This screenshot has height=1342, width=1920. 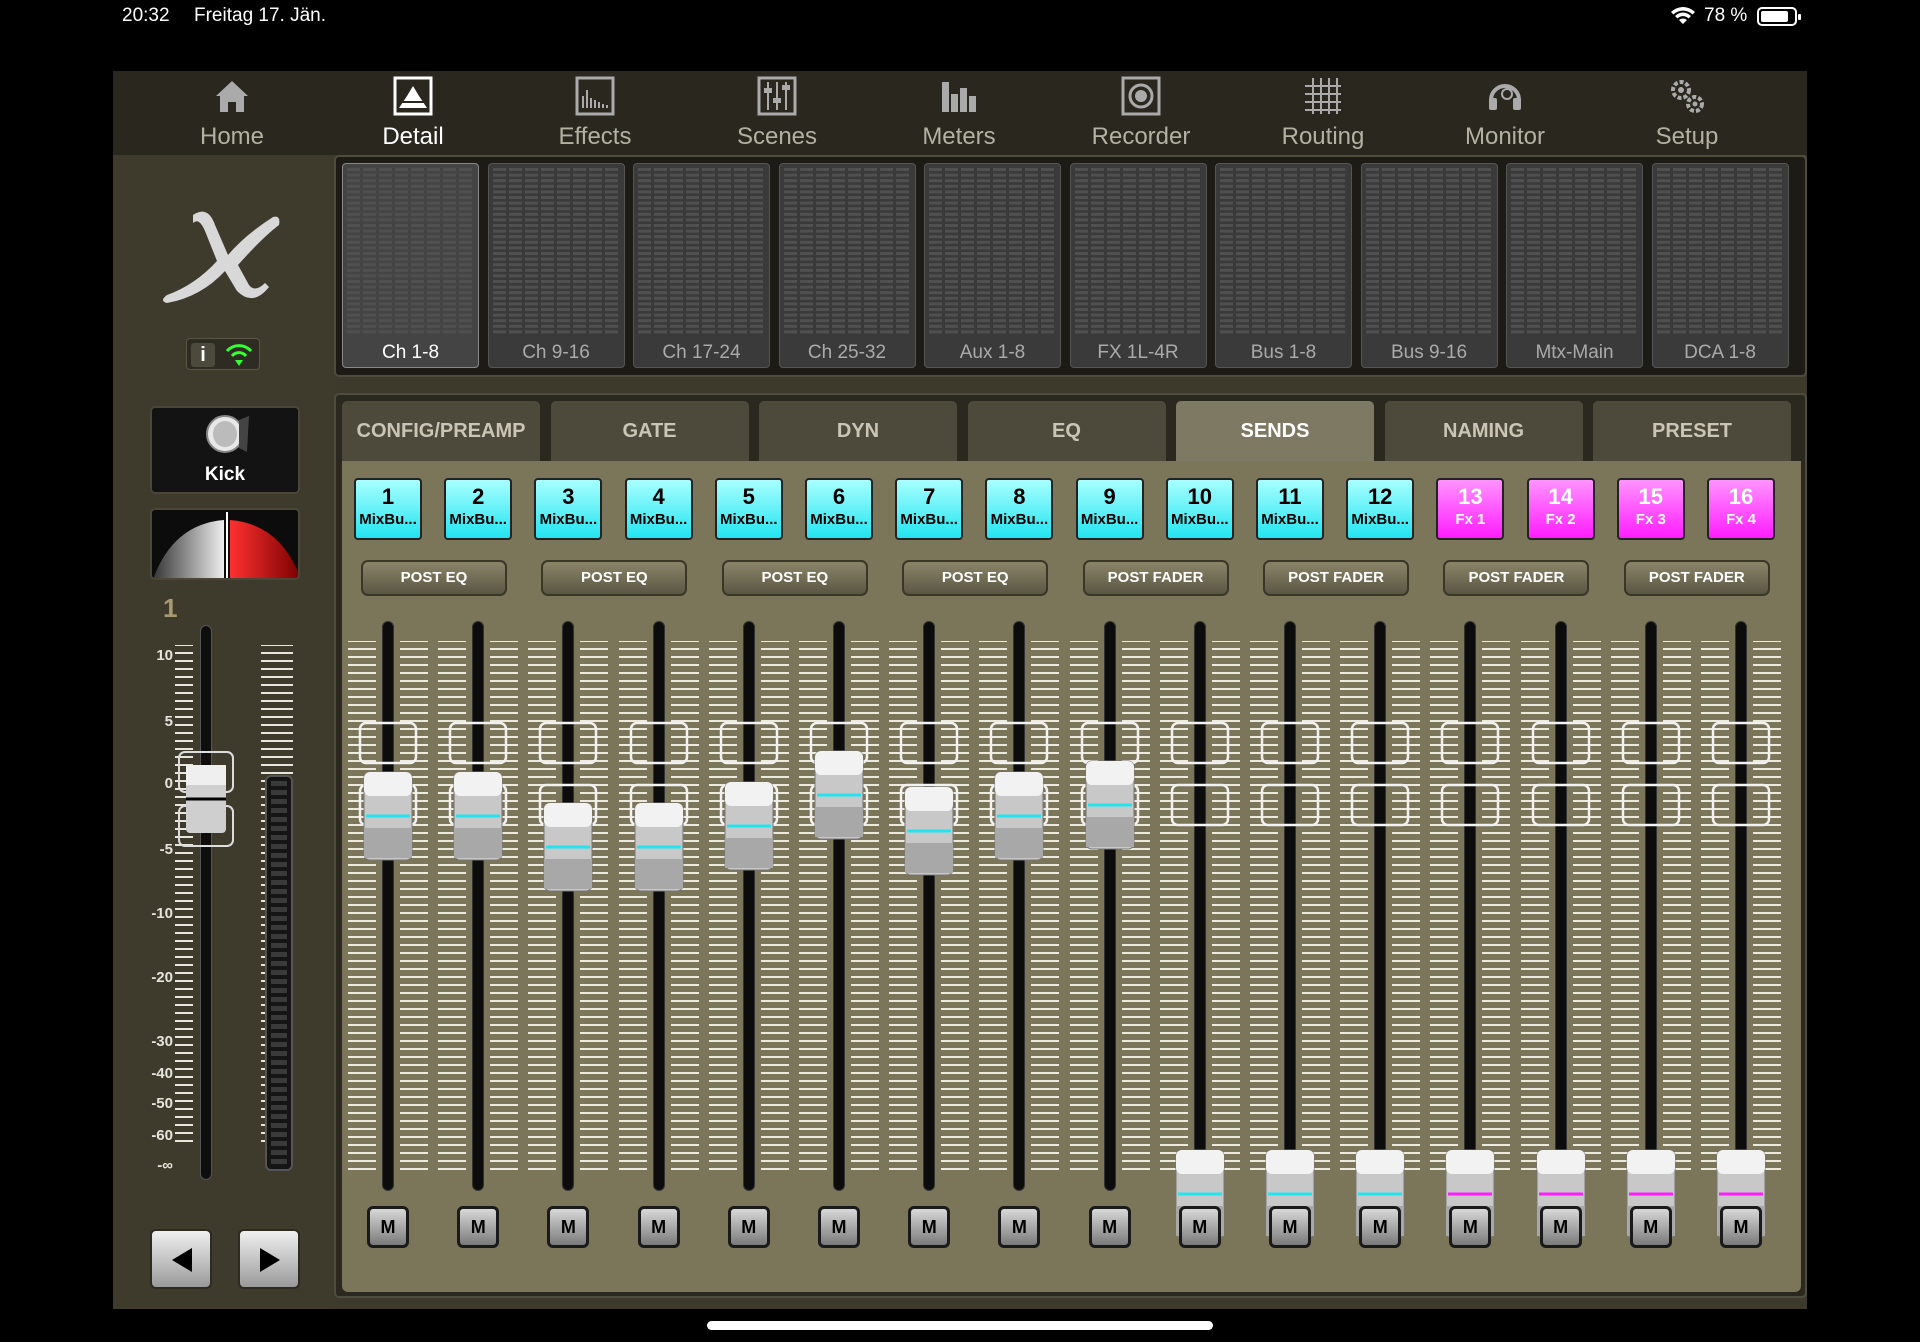 I want to click on bank-button: Ch 1-8, so click(x=410, y=265).